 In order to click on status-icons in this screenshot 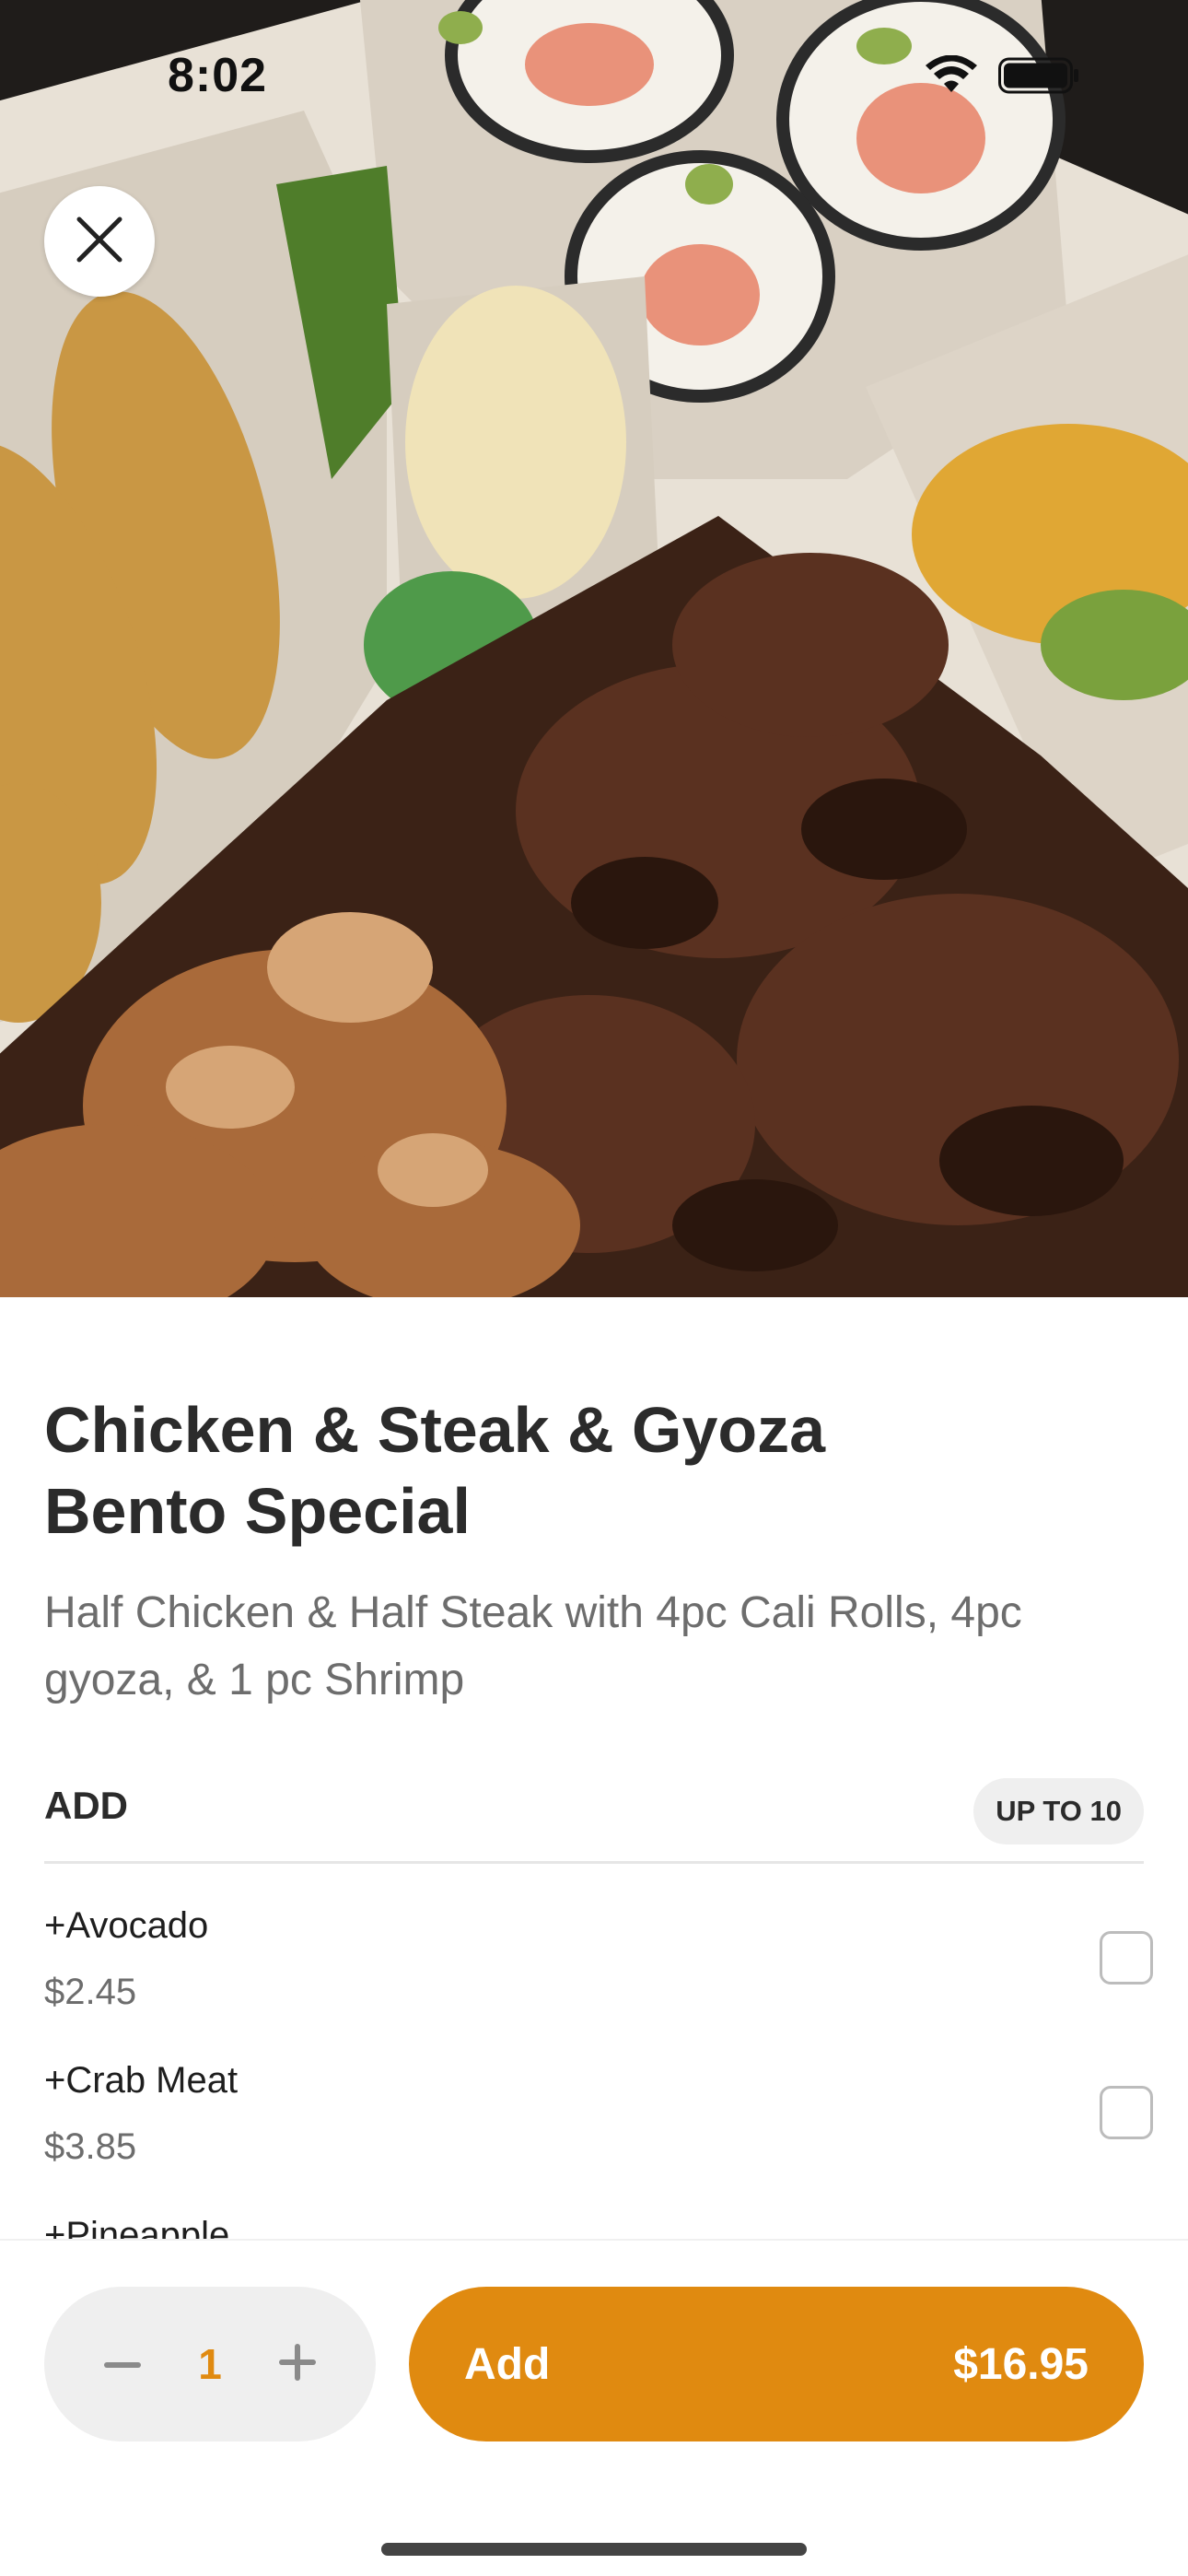, I will do `click(1002, 77)`.